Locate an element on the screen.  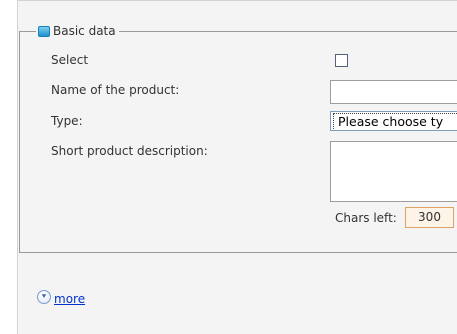
fieldset-legend: Basic data is located at coordinates (77, 31).